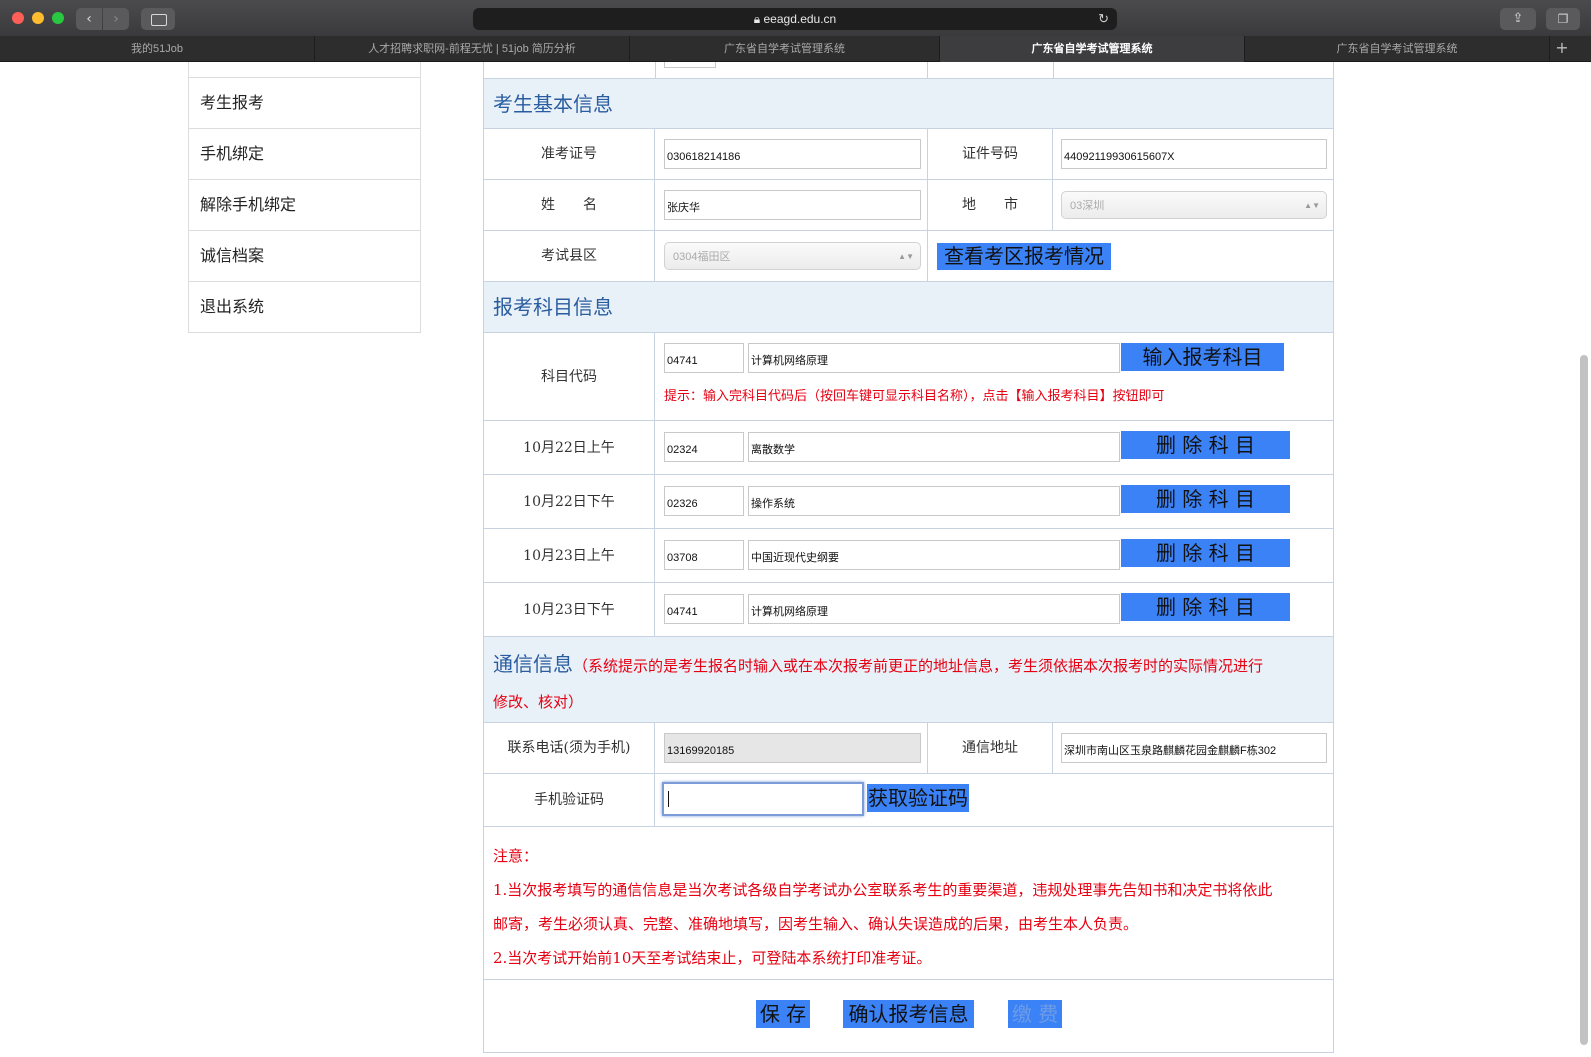  Describe the element at coordinates (702, 257) in the screenshot. I see `district-select-value: 0304福田区` at that location.